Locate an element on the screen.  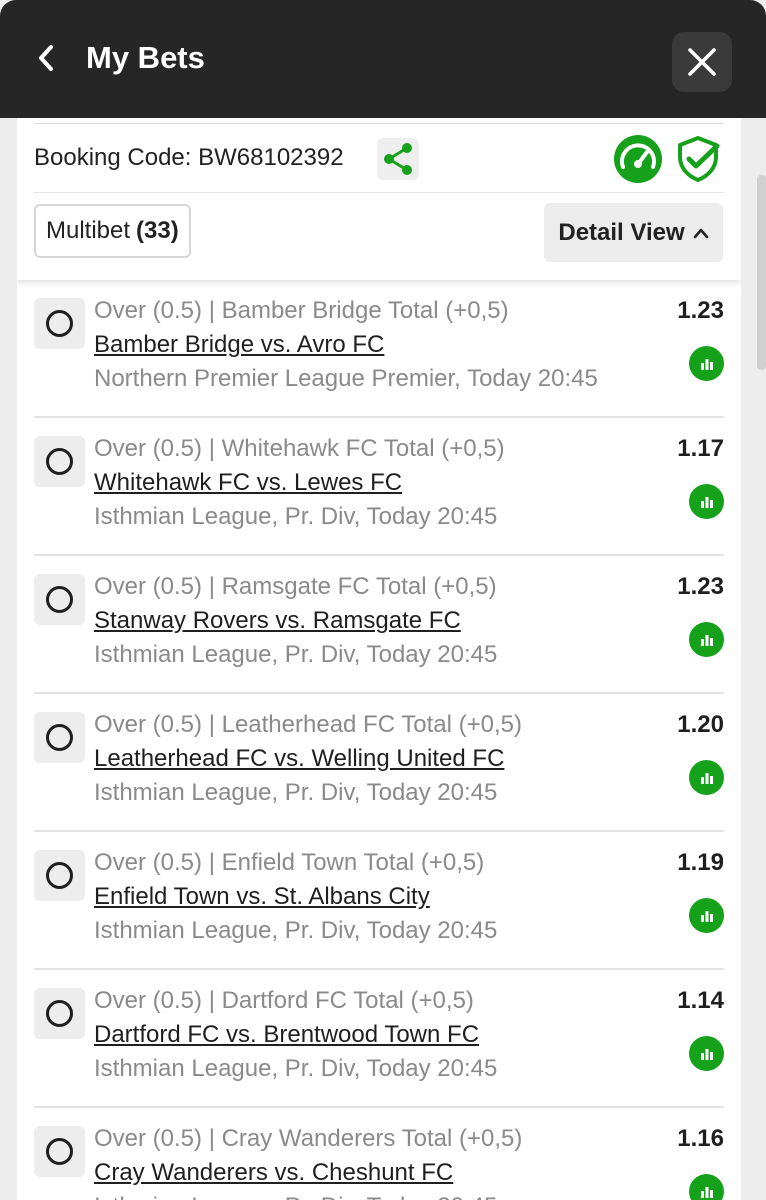
chevron-up-icon is located at coordinates (700, 233).